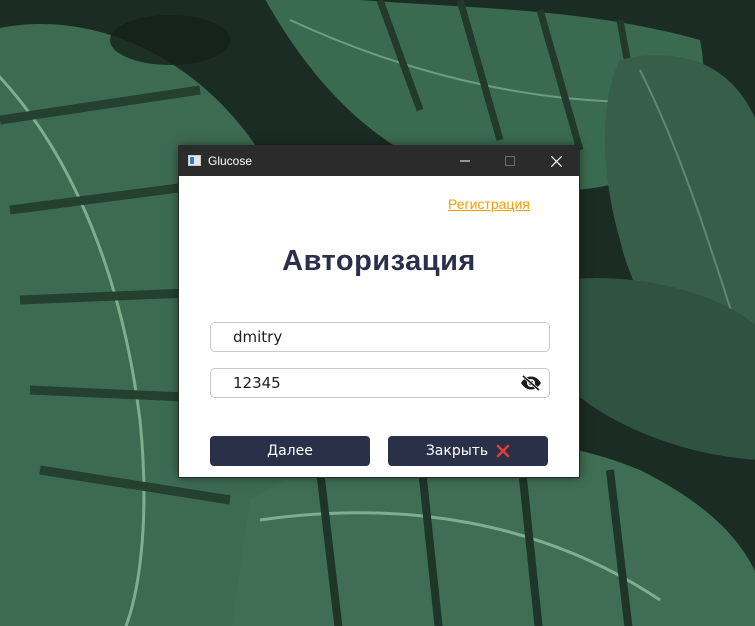 The height and width of the screenshot is (626, 755). What do you see at coordinates (194, 160) in the screenshot?
I see `app-icon` at bounding box center [194, 160].